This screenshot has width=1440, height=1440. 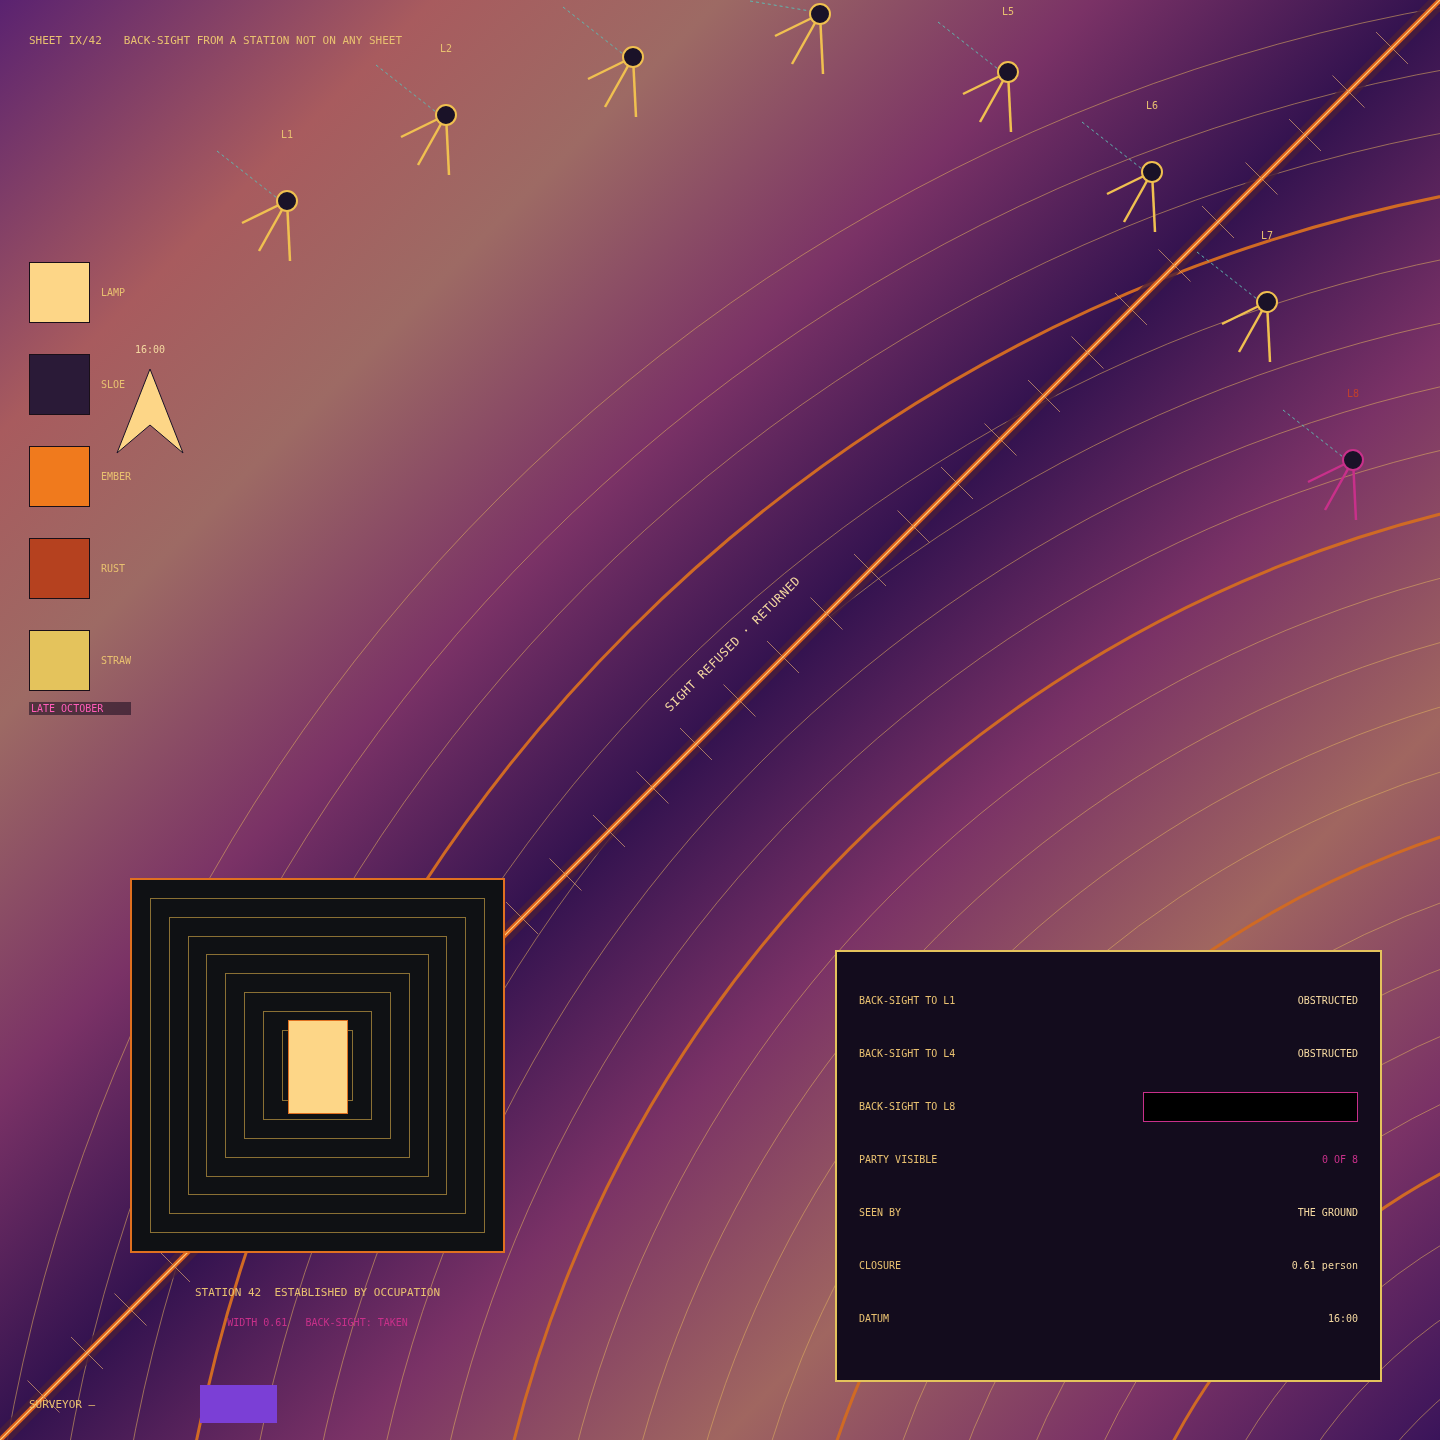 I want to click on station-label: L6, so click(x=1152, y=105).